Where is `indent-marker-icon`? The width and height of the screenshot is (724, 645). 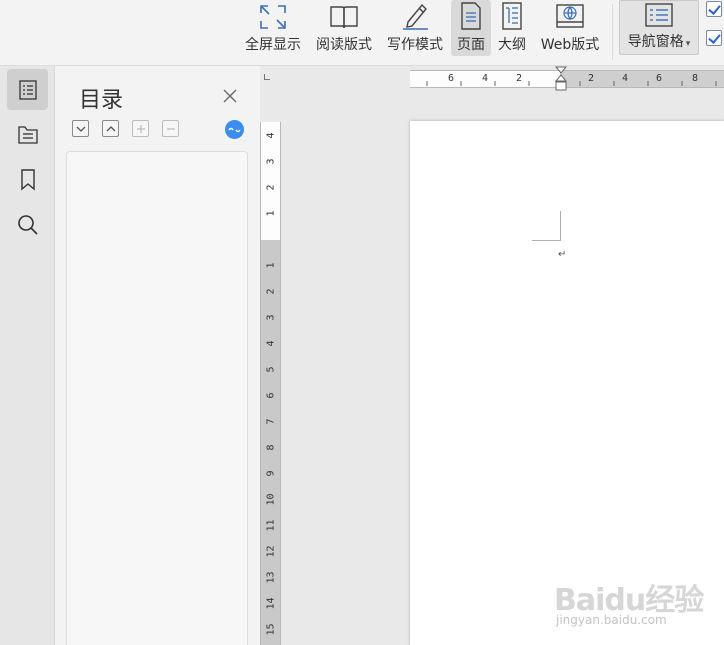 indent-marker-icon is located at coordinates (561, 79).